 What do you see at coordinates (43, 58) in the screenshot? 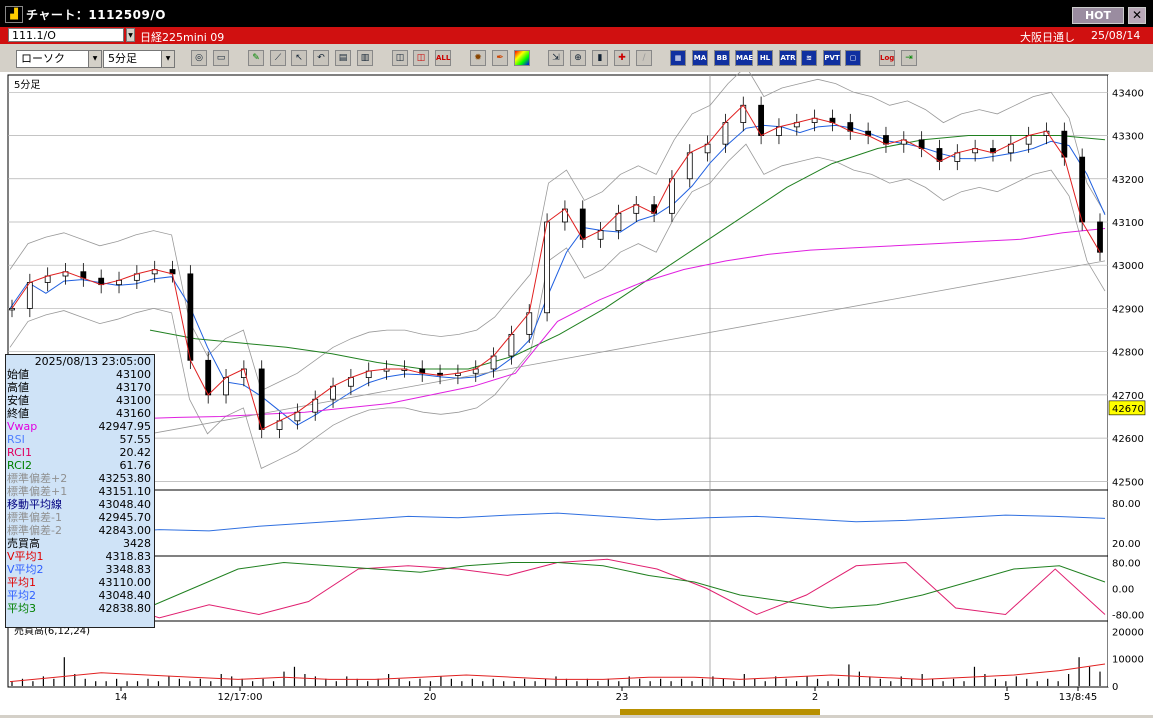
I see `chart-type-value: ローソク` at bounding box center [43, 58].